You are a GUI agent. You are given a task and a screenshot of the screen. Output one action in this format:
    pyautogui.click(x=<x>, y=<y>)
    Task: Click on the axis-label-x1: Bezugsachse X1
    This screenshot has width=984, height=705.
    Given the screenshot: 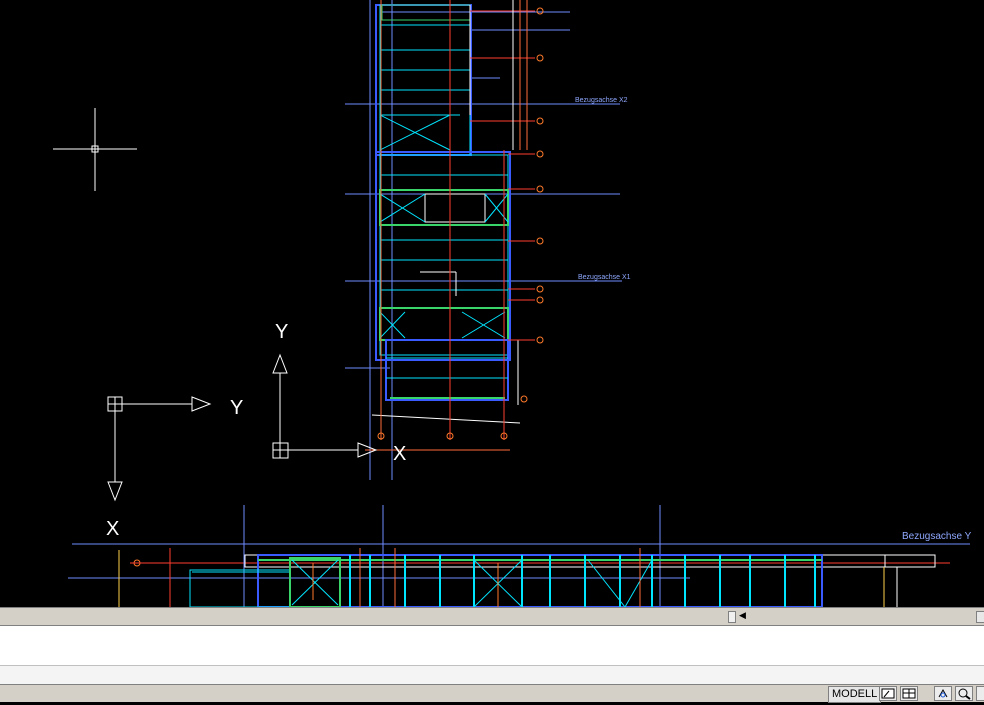 What is the action you would take?
    pyautogui.click(x=604, y=277)
    